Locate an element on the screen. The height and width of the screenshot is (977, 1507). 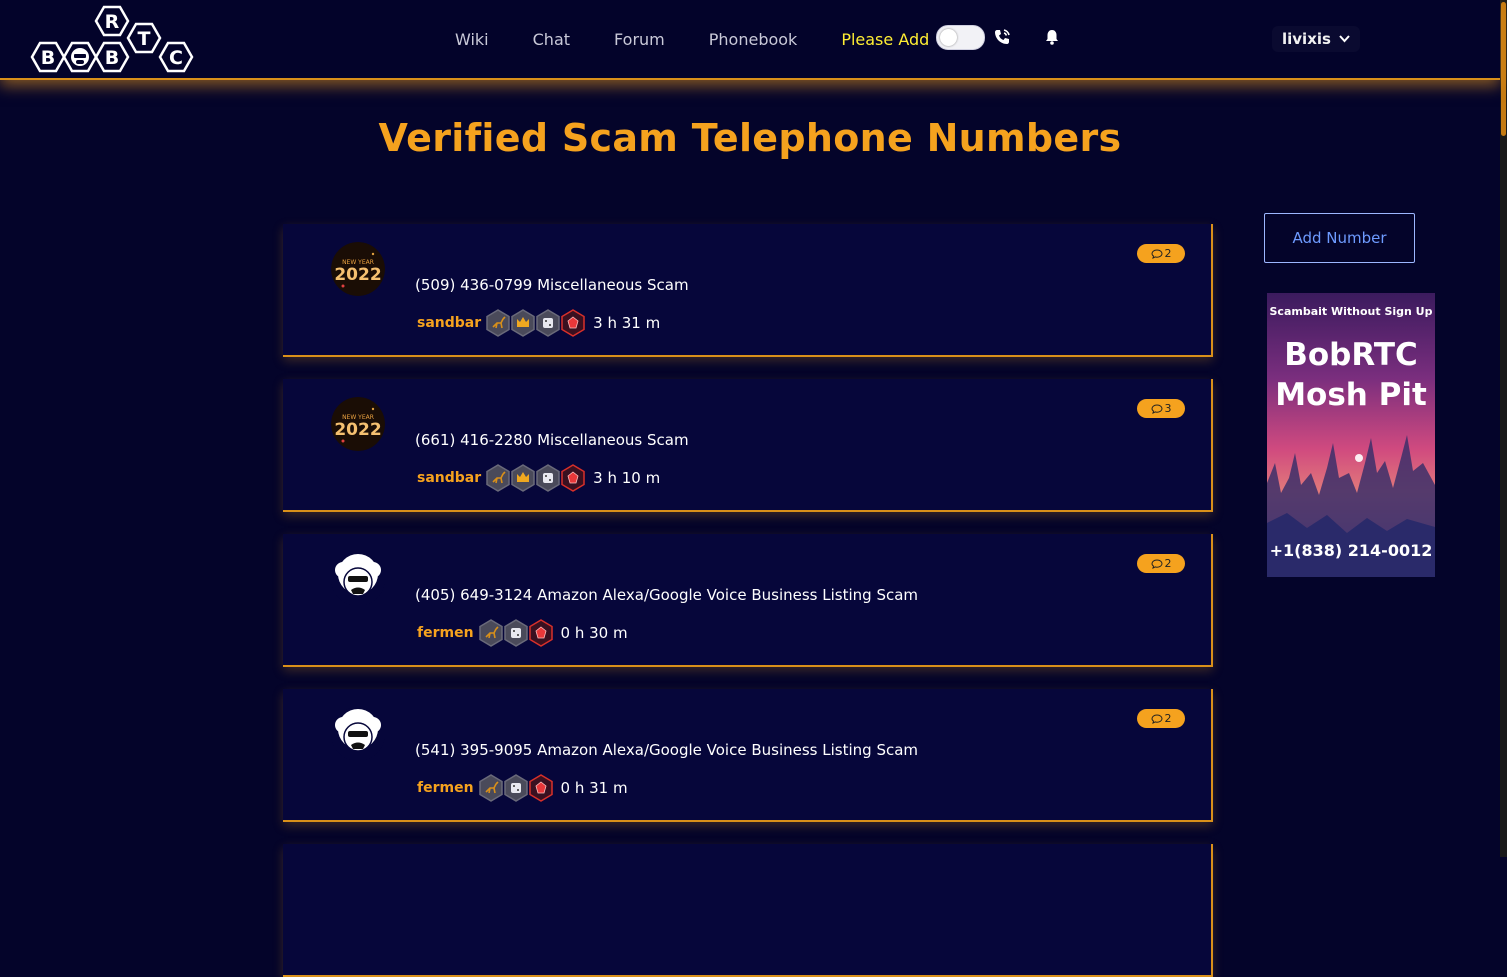
scam-listing-card-partial is located at coordinates (748, 910).